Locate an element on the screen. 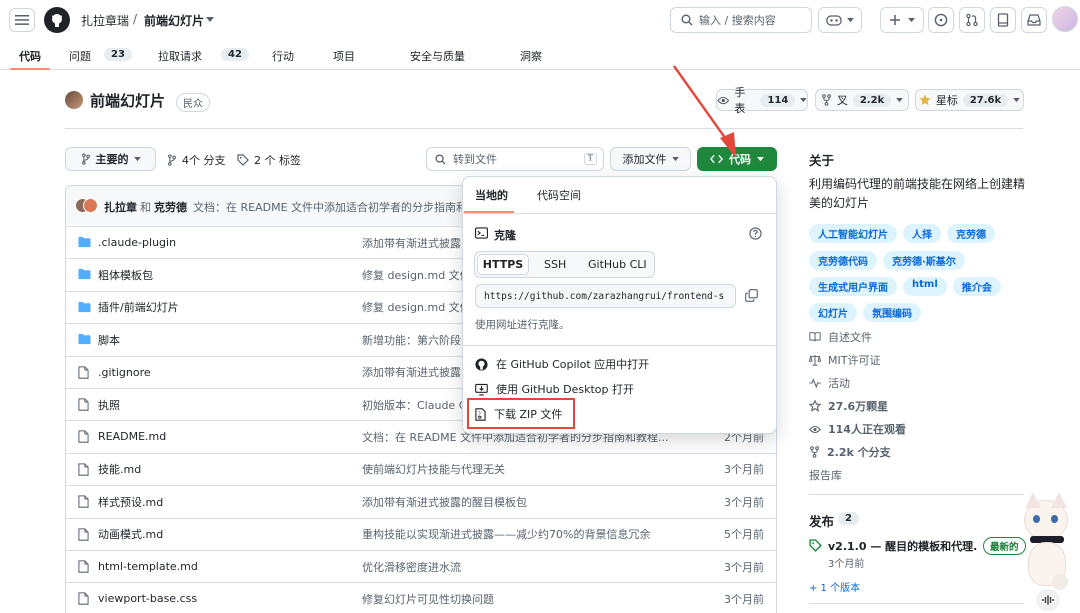 The width and height of the screenshot is (1080, 613). commit-coauthor: 克劳德 is located at coordinates (170, 207).